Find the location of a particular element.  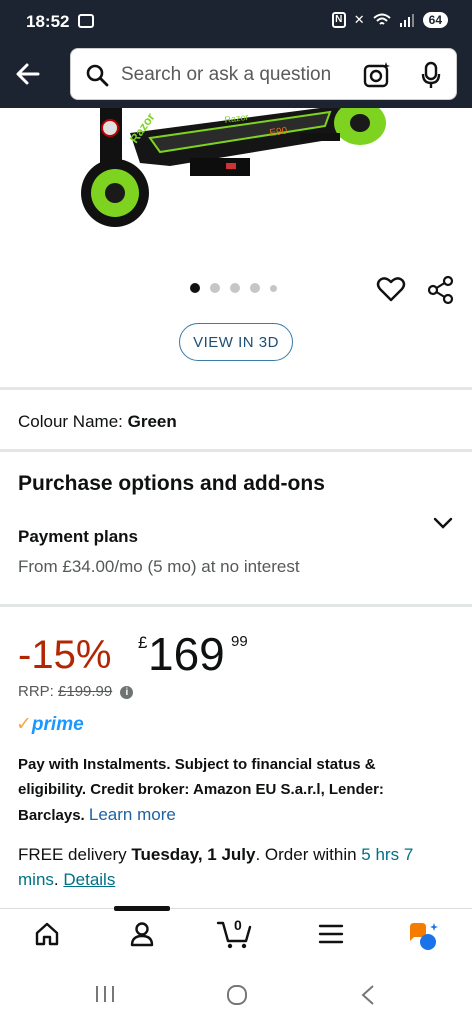

view-in-3d-button: VIEW IN 3D is located at coordinates (236, 342).